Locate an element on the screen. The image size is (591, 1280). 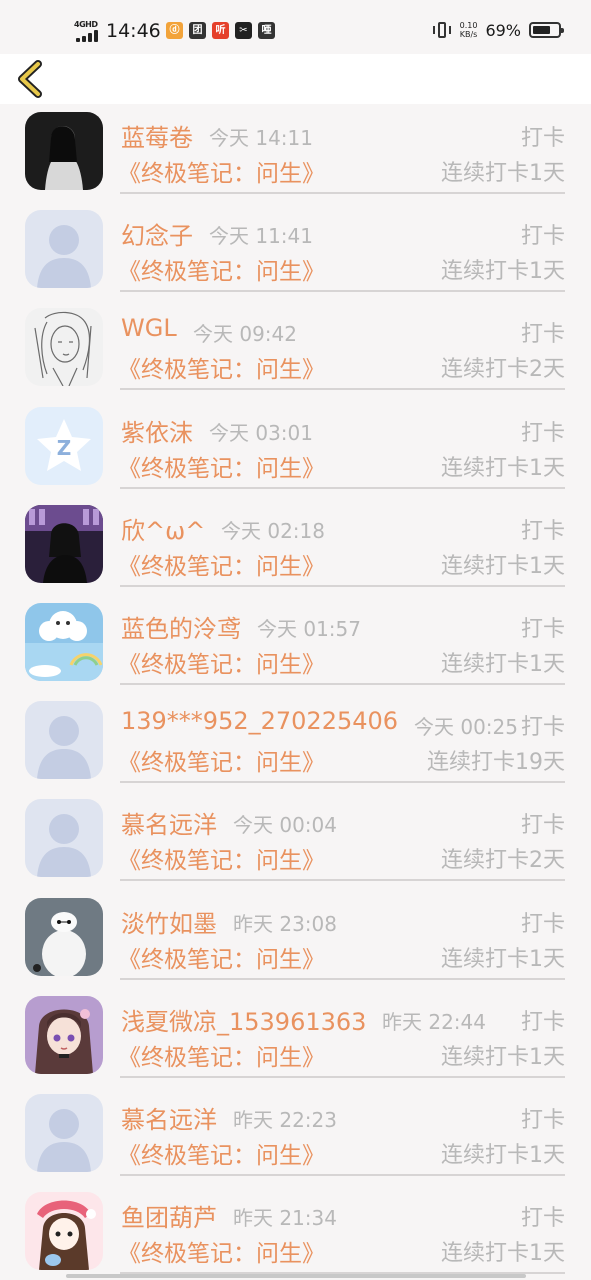
user-name: 139***952_270225406 is located at coordinates (259, 721).